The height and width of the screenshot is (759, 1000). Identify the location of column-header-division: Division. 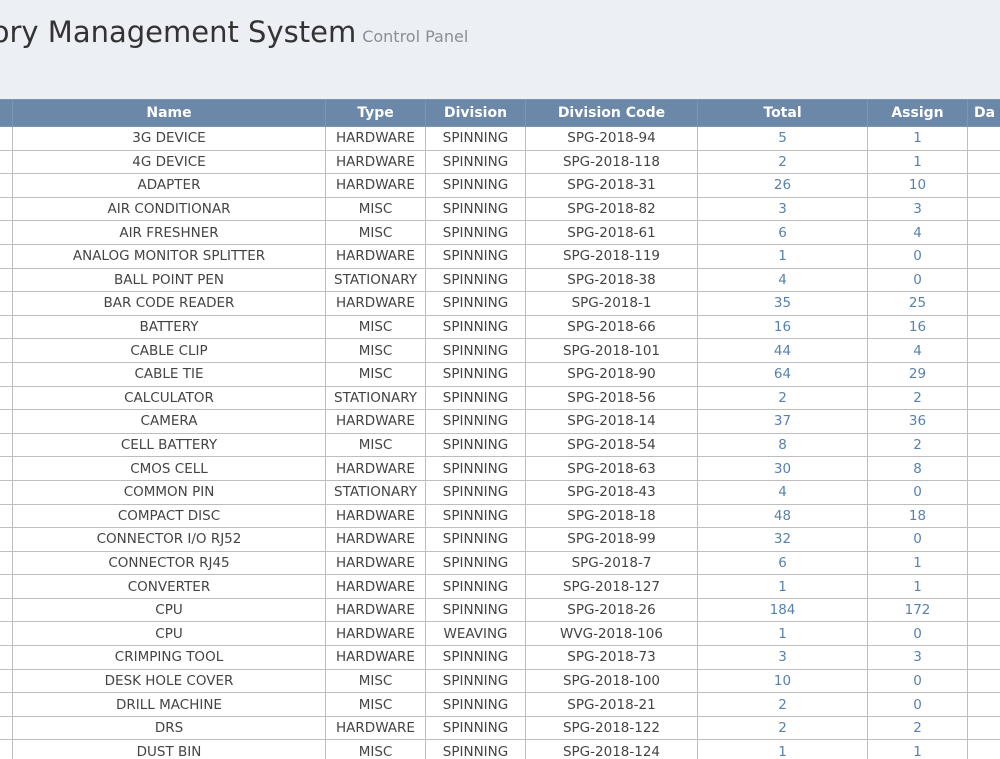
(476, 113).